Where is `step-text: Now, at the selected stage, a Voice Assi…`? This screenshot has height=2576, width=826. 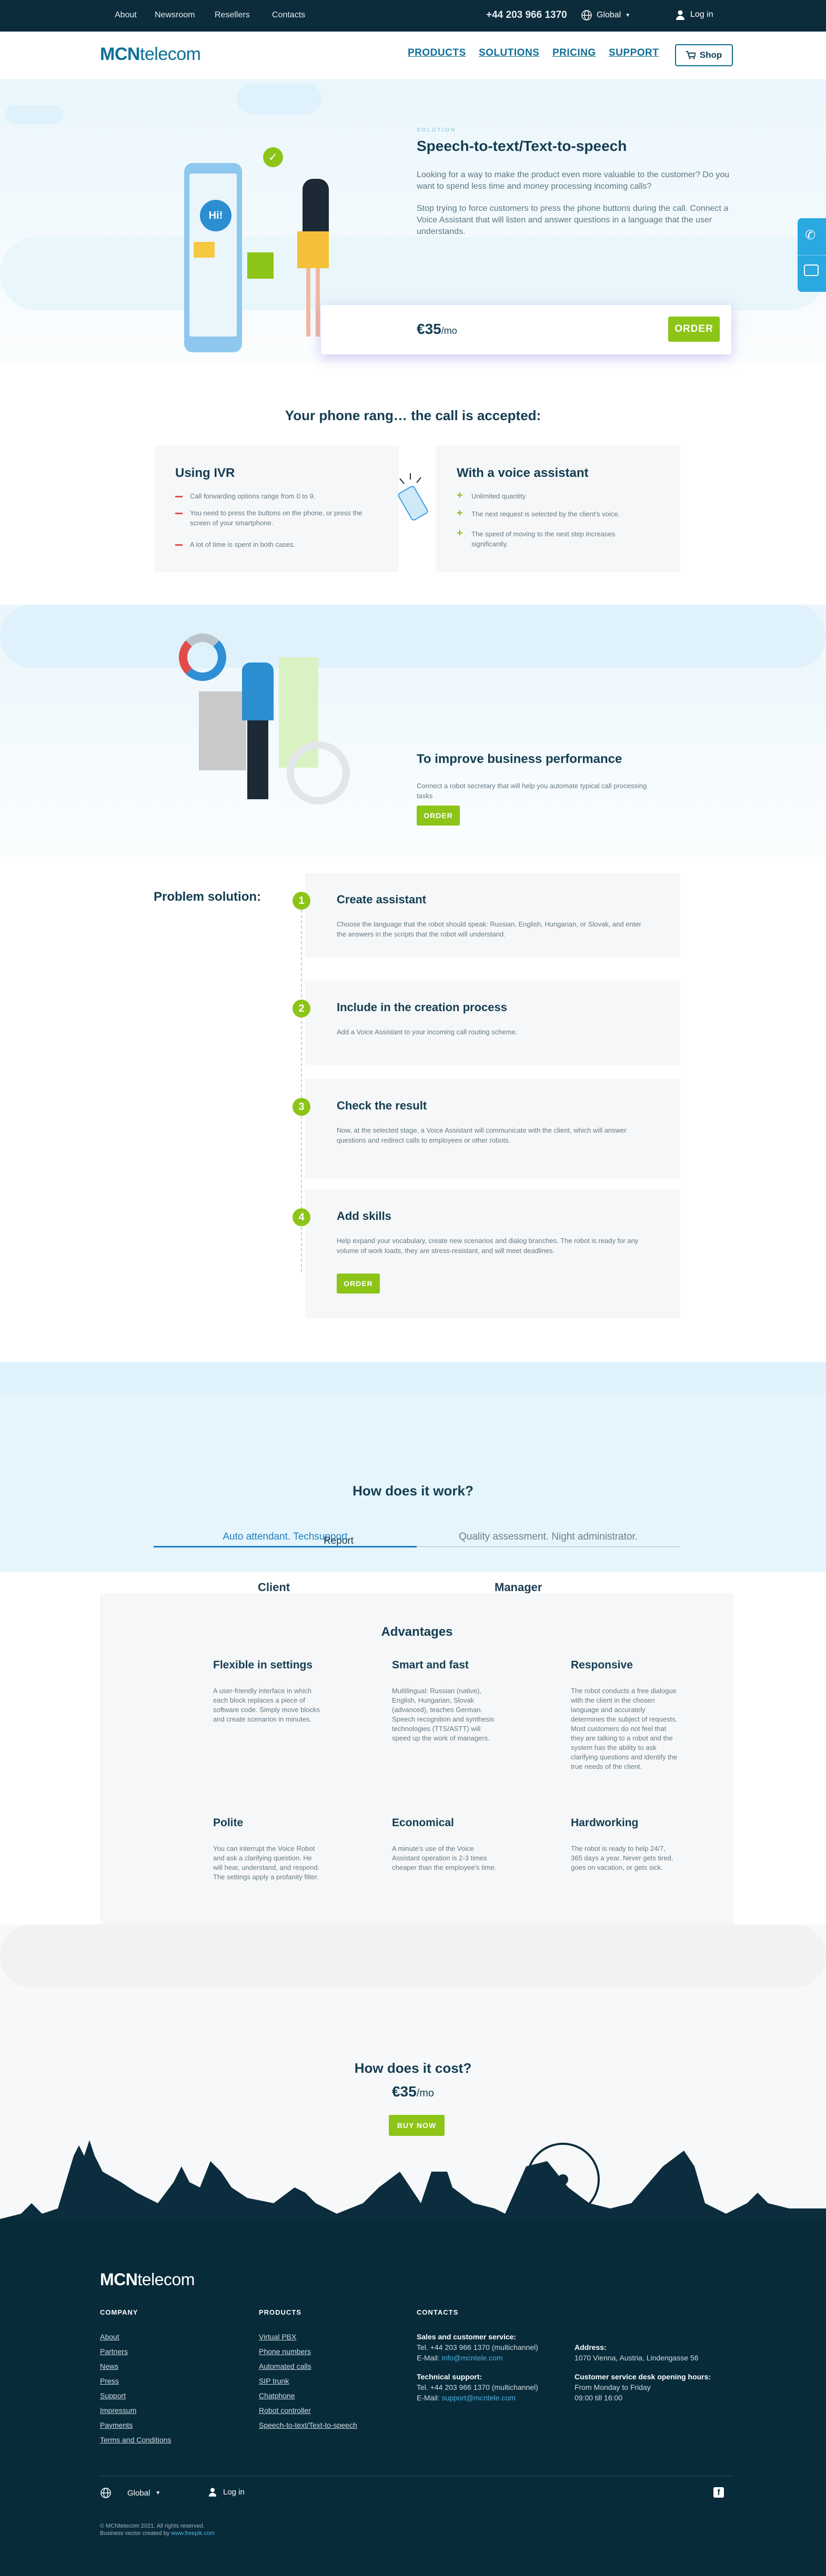
step-text: Now, at the selected stage, a Voice Assi… is located at coordinates (482, 1135).